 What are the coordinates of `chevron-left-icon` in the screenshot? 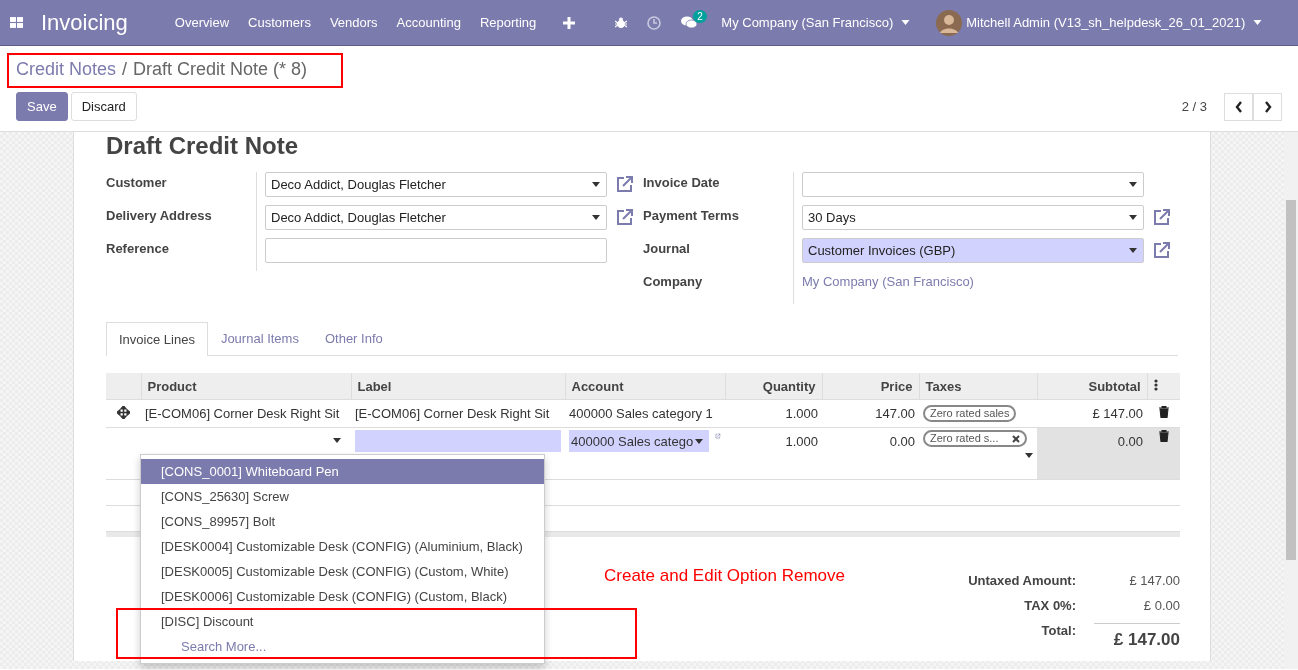 It's located at (1238, 106).